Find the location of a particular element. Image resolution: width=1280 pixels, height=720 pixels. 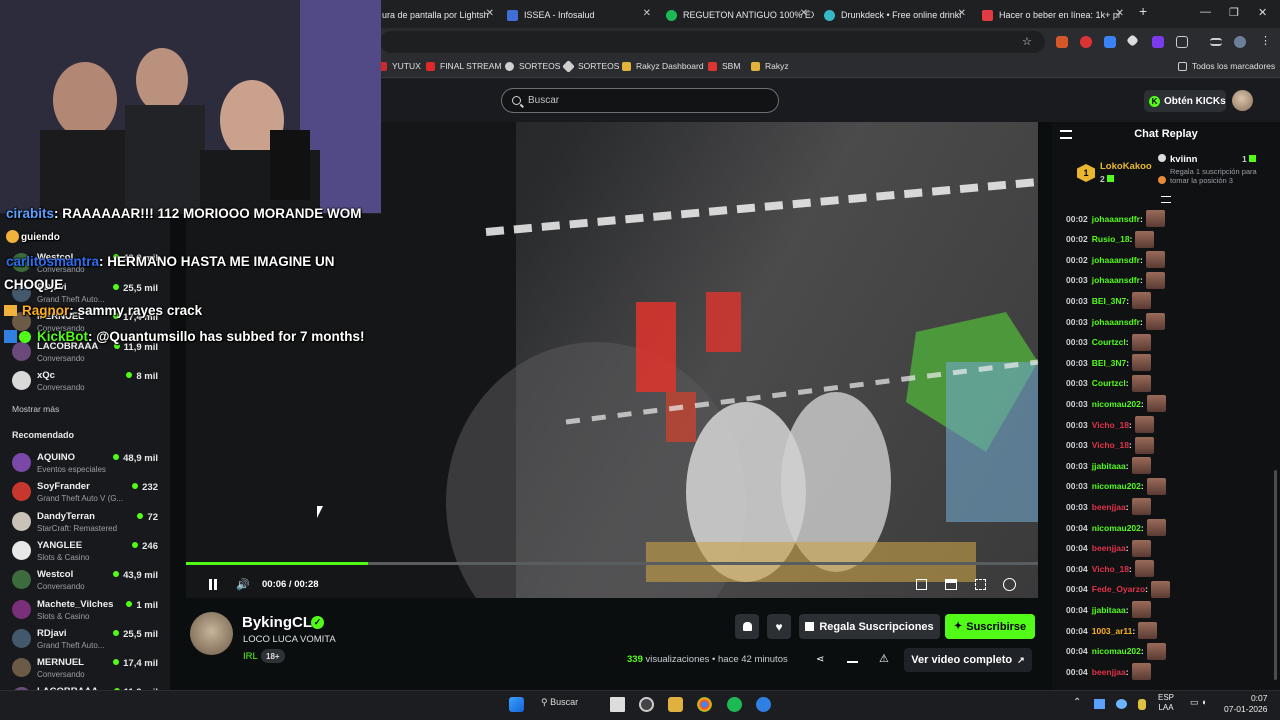

category-link: IRL is located at coordinates (250, 656).